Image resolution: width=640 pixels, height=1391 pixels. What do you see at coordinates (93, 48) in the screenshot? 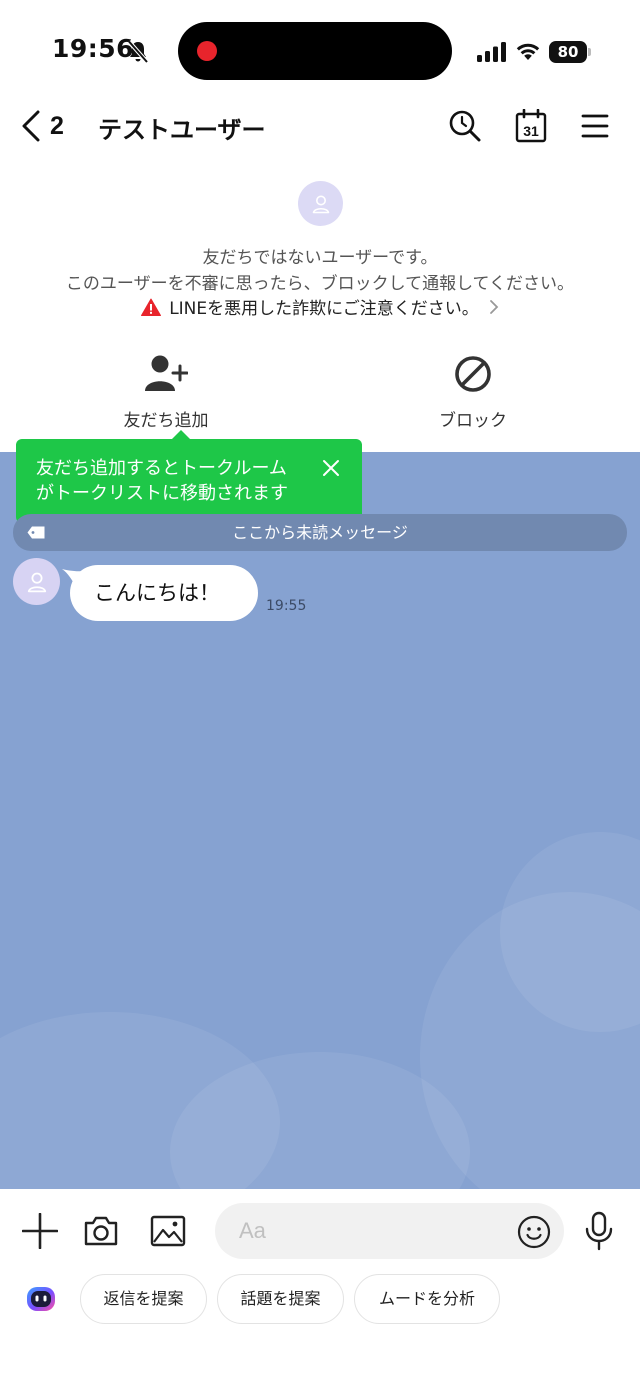
I see `status-time: 19:56` at bounding box center [93, 48].